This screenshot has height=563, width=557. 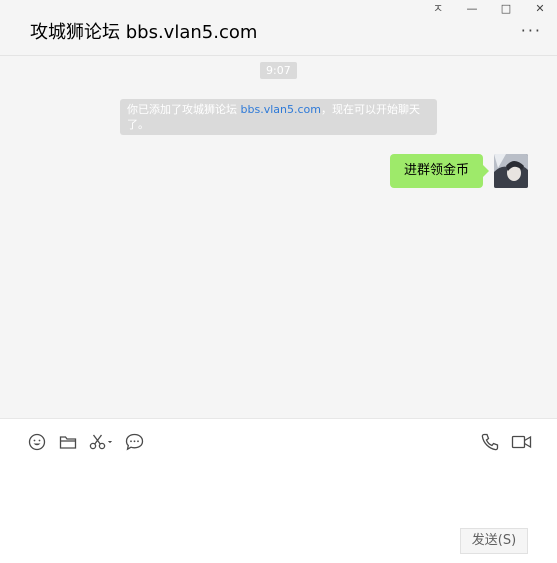 I want to click on close-icon: ✕, so click(x=540, y=8).